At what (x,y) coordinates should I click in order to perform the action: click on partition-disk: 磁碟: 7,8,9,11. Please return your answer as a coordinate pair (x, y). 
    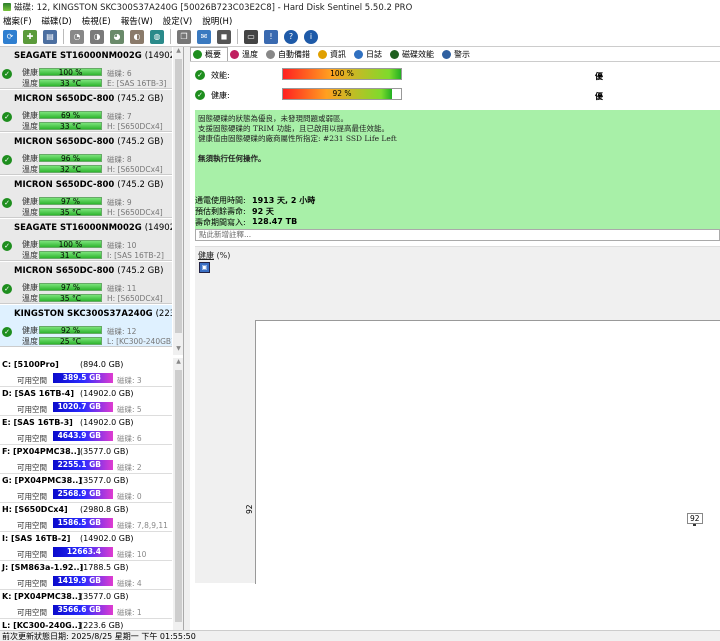
    Looking at the image, I should click on (142, 525).